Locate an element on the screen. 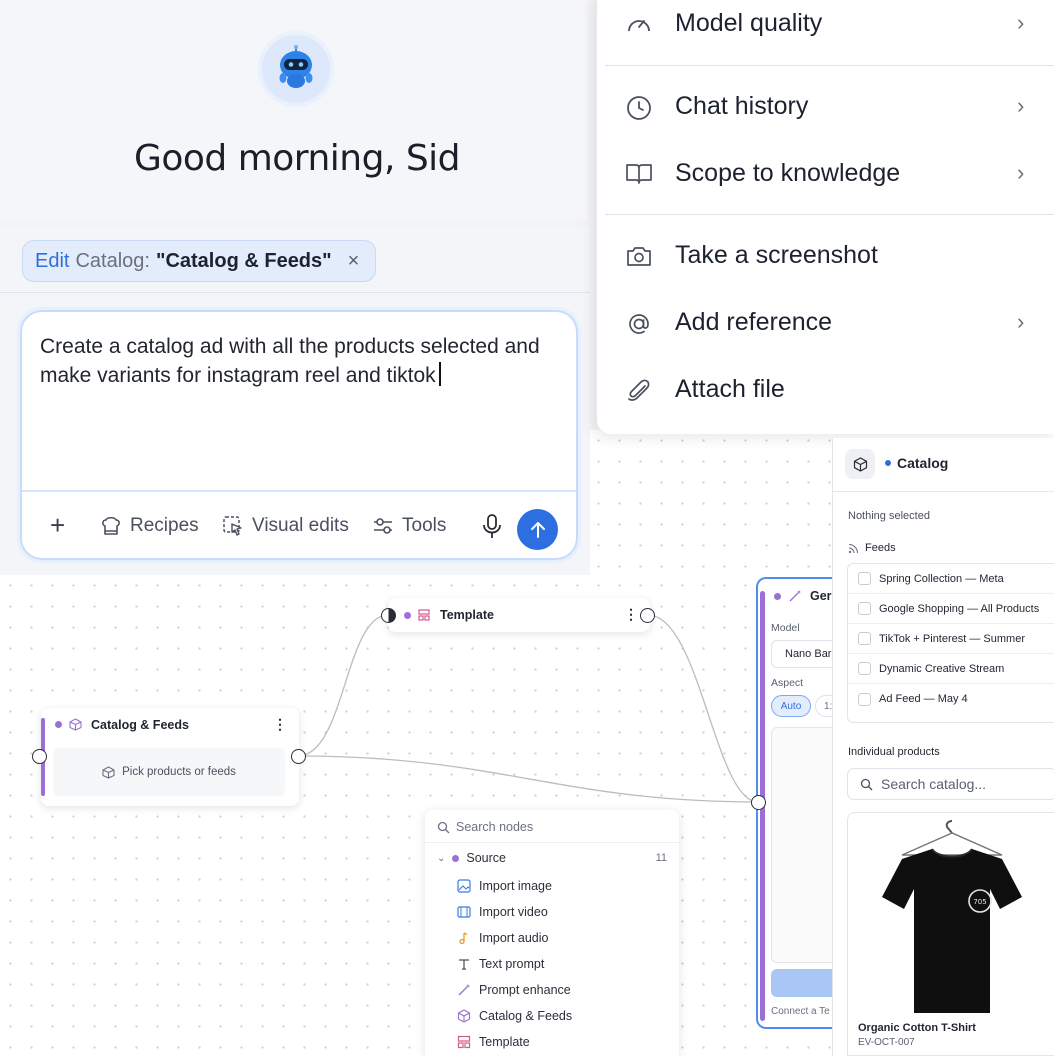 This screenshot has height=1056, width=1054. robot-icon is located at coordinates (296, 66).